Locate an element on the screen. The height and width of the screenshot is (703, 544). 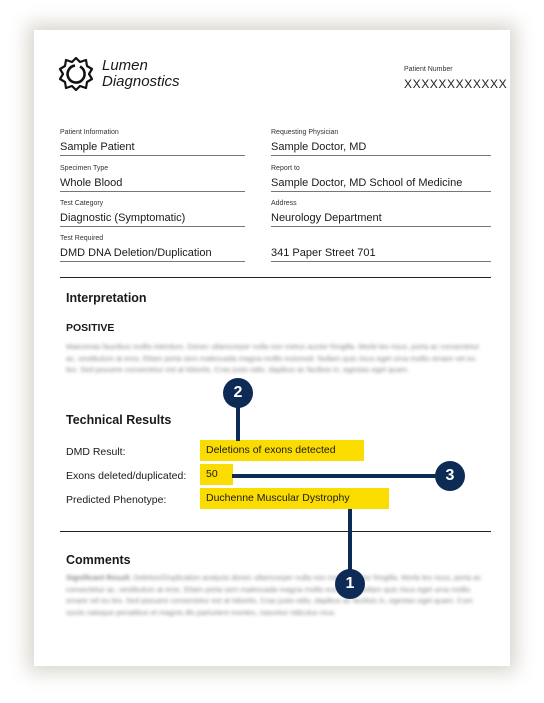
report-to-label: Report to is located at coordinates (285, 168).